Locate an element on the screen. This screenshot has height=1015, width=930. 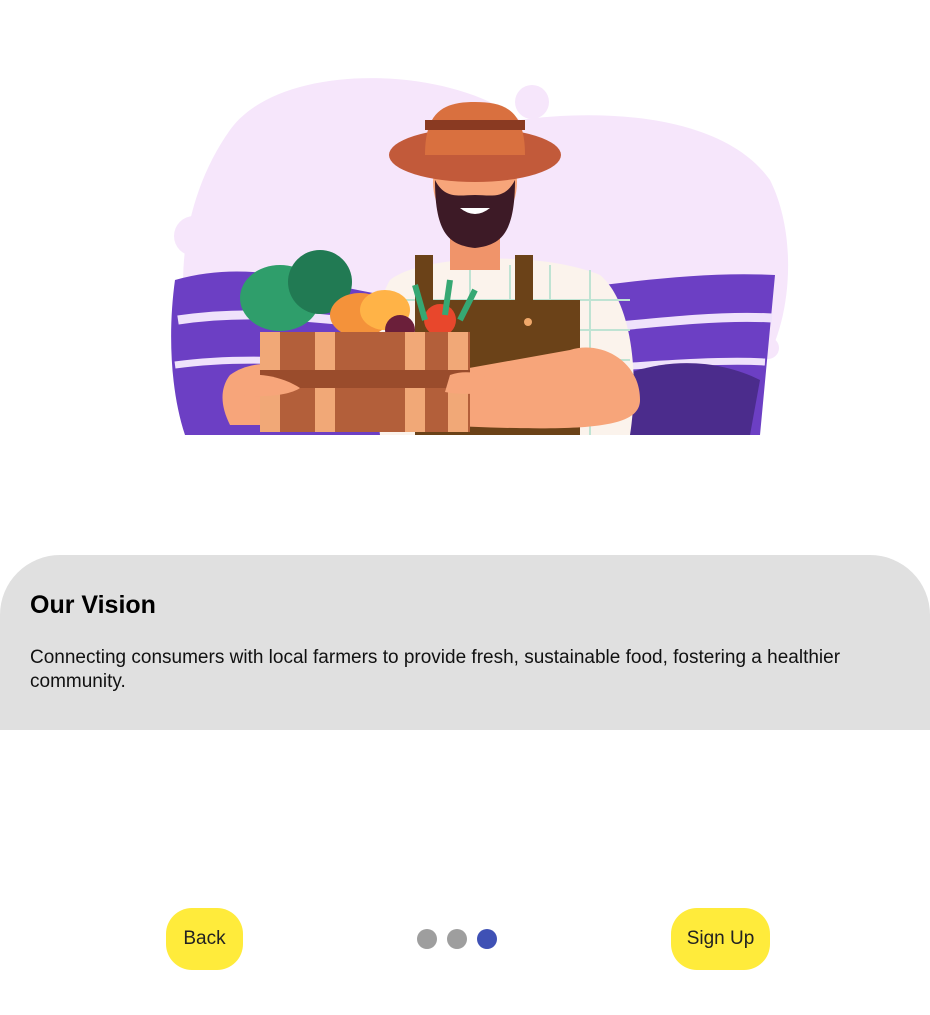
page-indicator is located at coordinates (457, 939).